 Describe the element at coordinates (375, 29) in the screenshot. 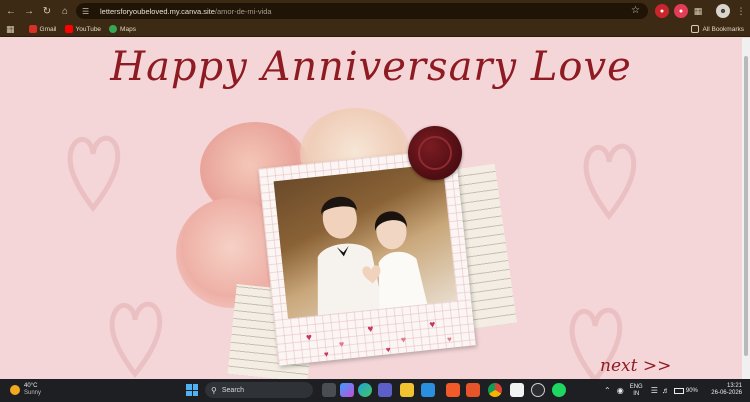

I see `bookmarks-bar: ▦ Gmail YouTube Maps All Bookmarks` at that location.